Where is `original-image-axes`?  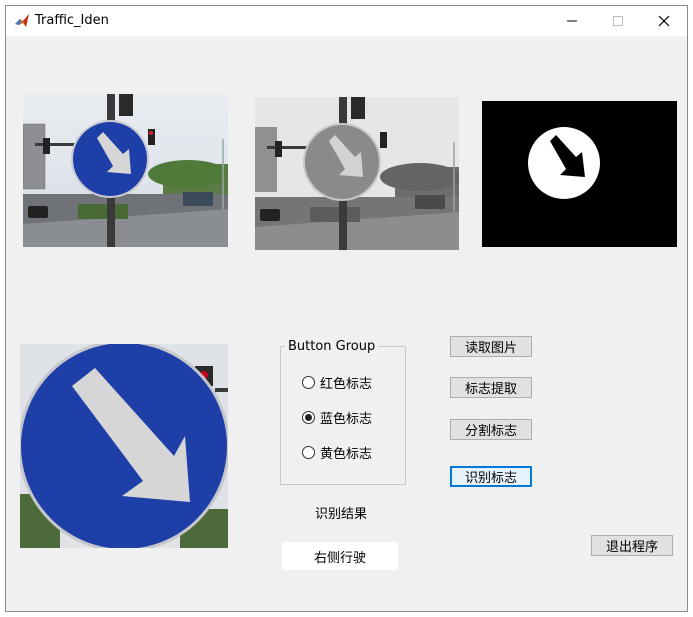
original-image-axes is located at coordinates (125, 170).